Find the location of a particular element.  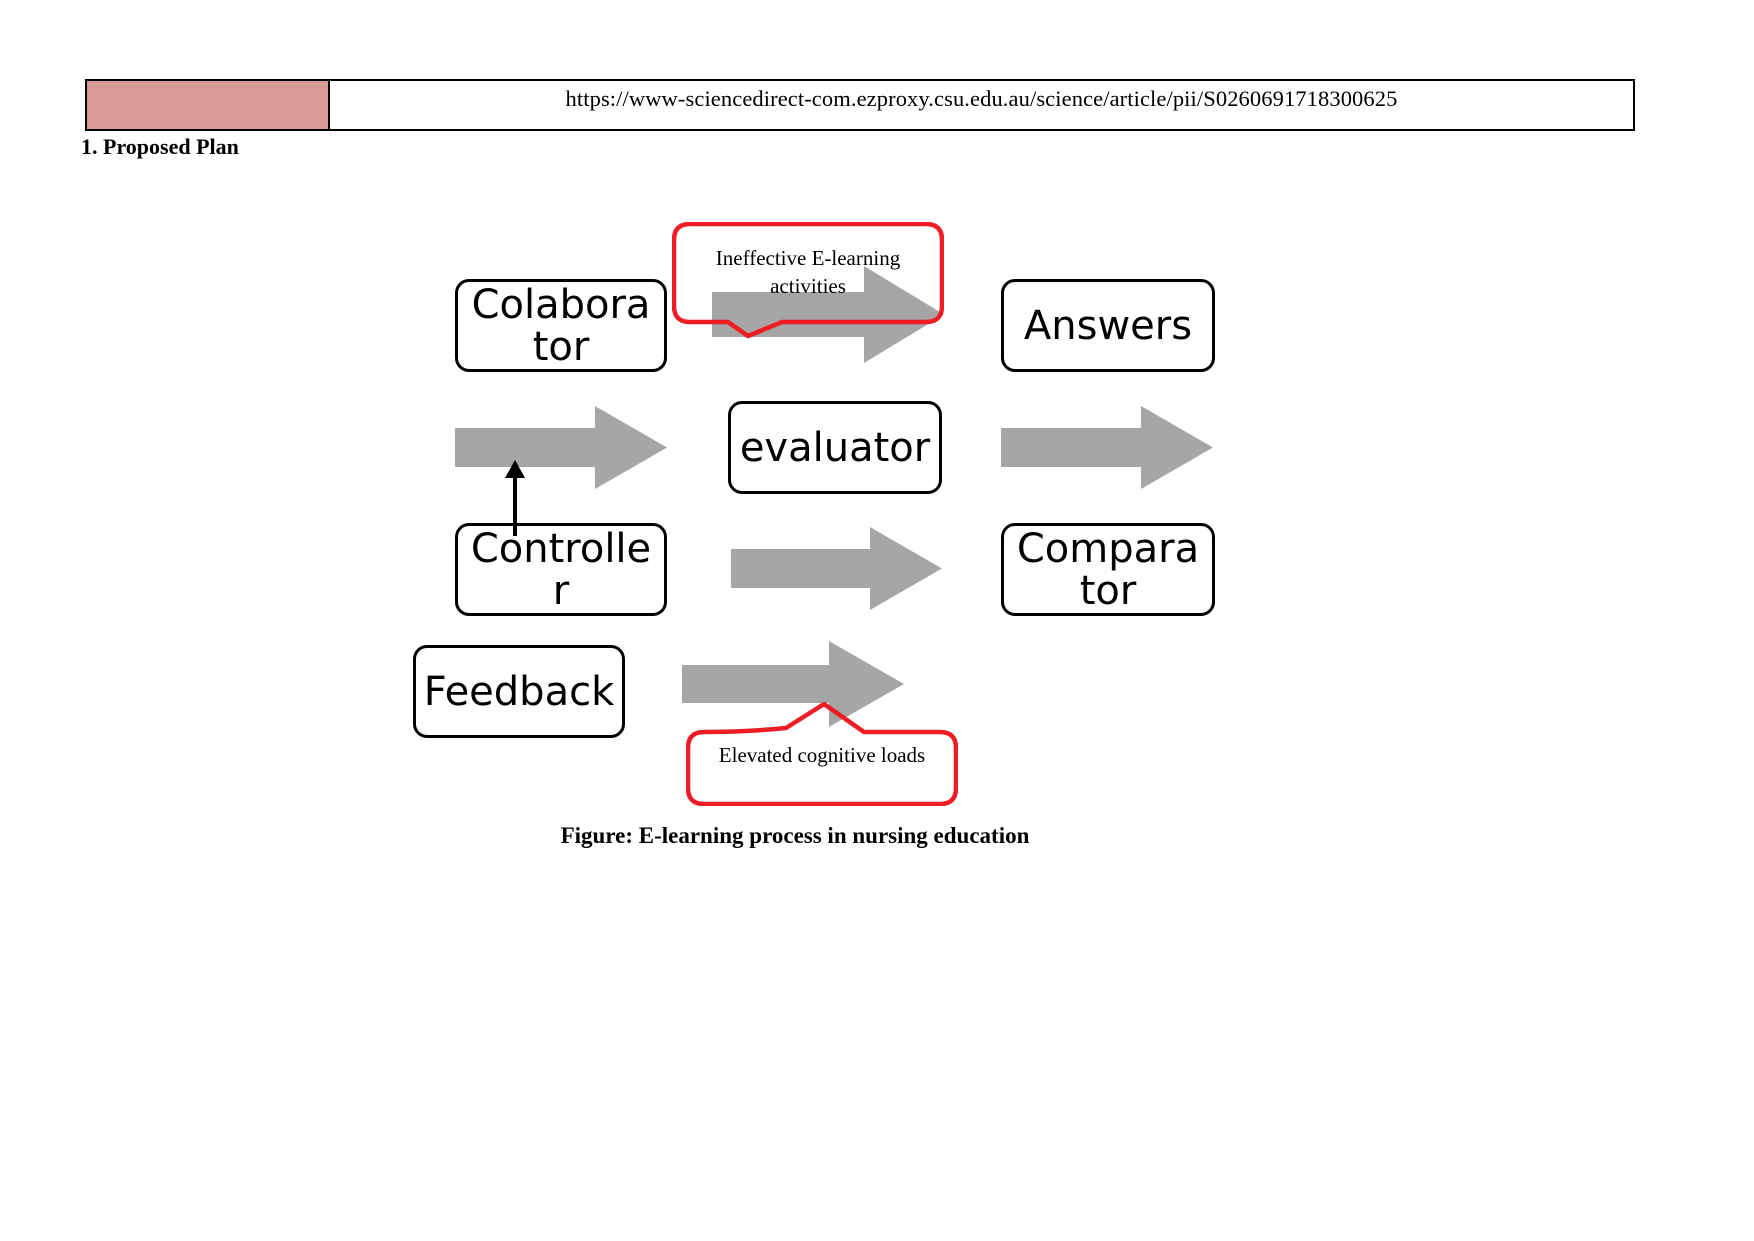

process-box-label: Controller is located at coordinates (561, 569).